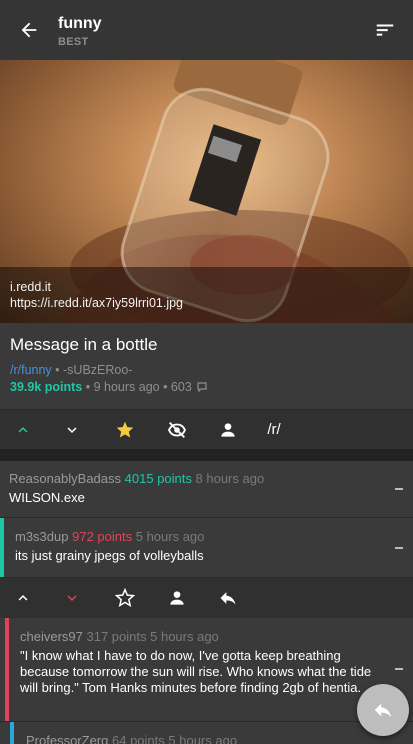  I want to click on comment-points: 317 points, so click(116, 636).